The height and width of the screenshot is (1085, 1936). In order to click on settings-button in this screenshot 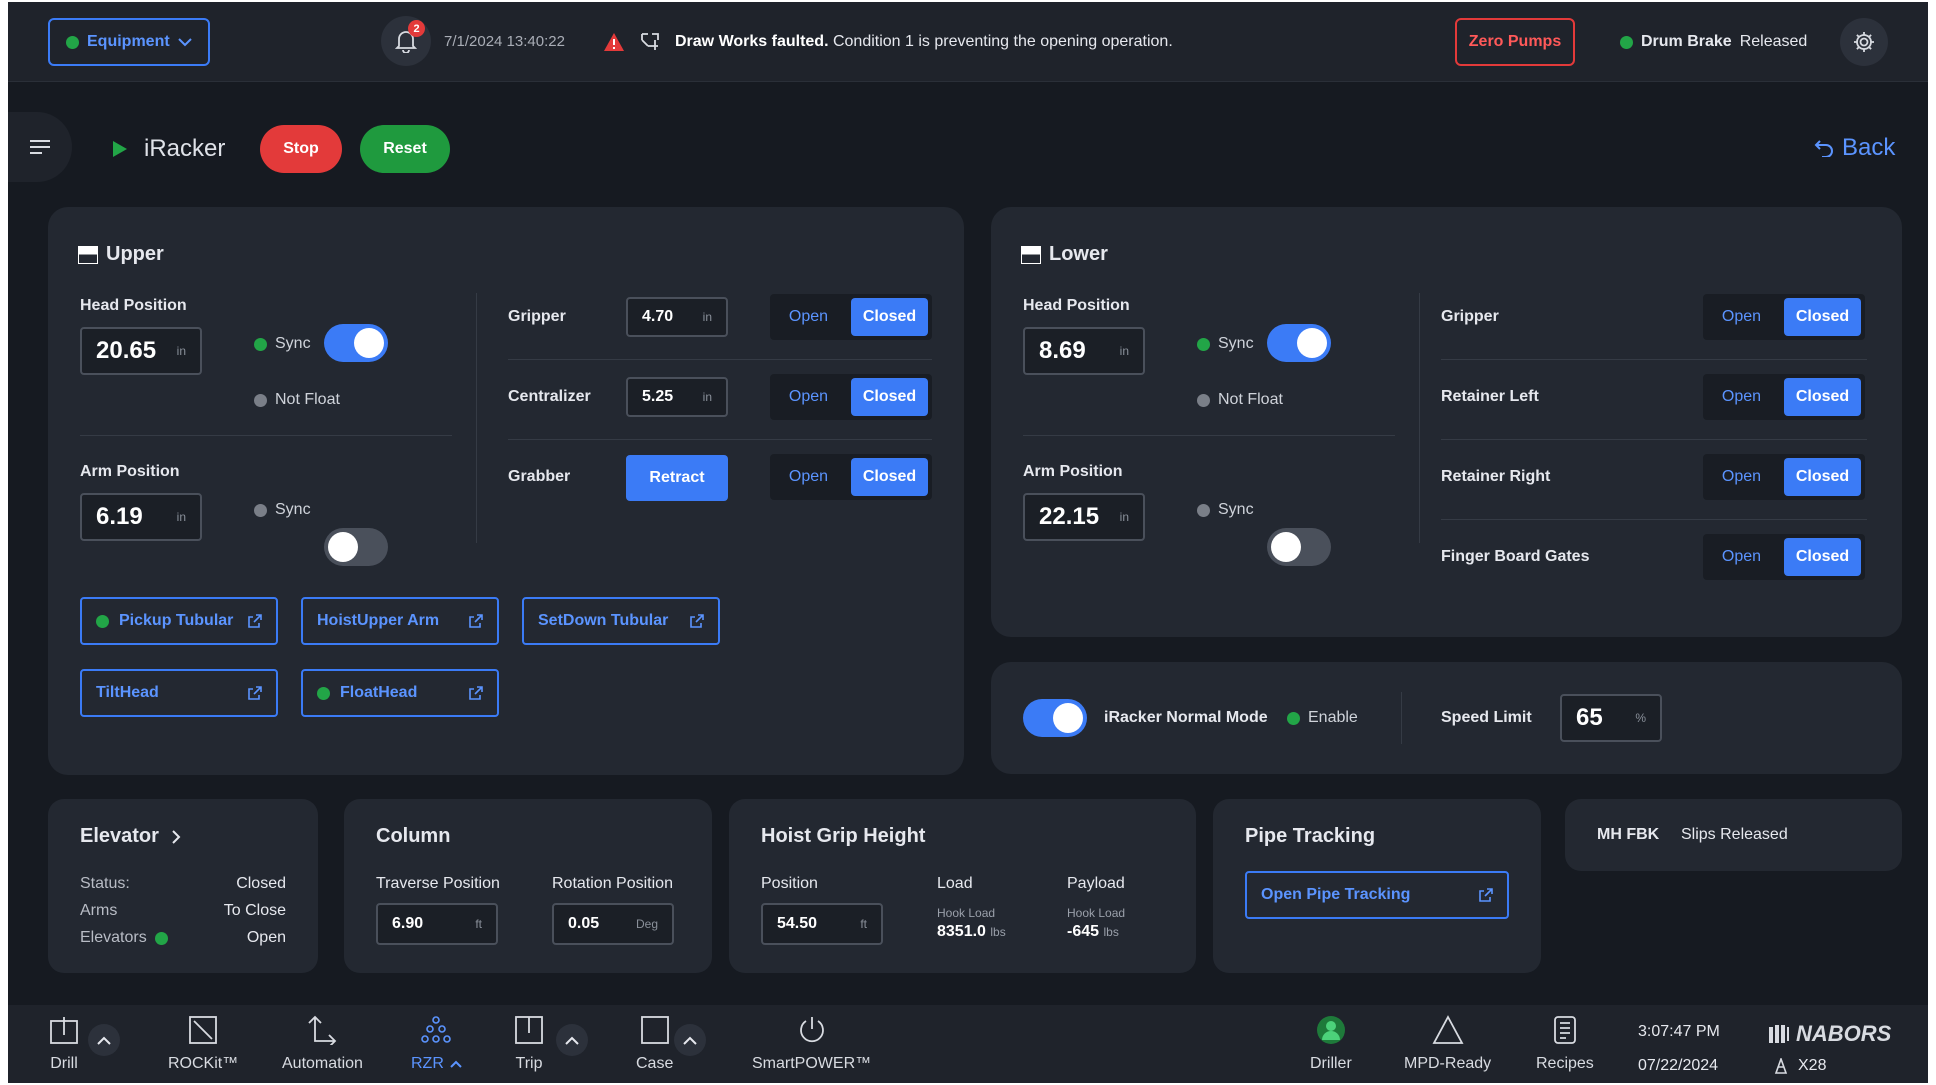, I will do `click(1864, 42)`.